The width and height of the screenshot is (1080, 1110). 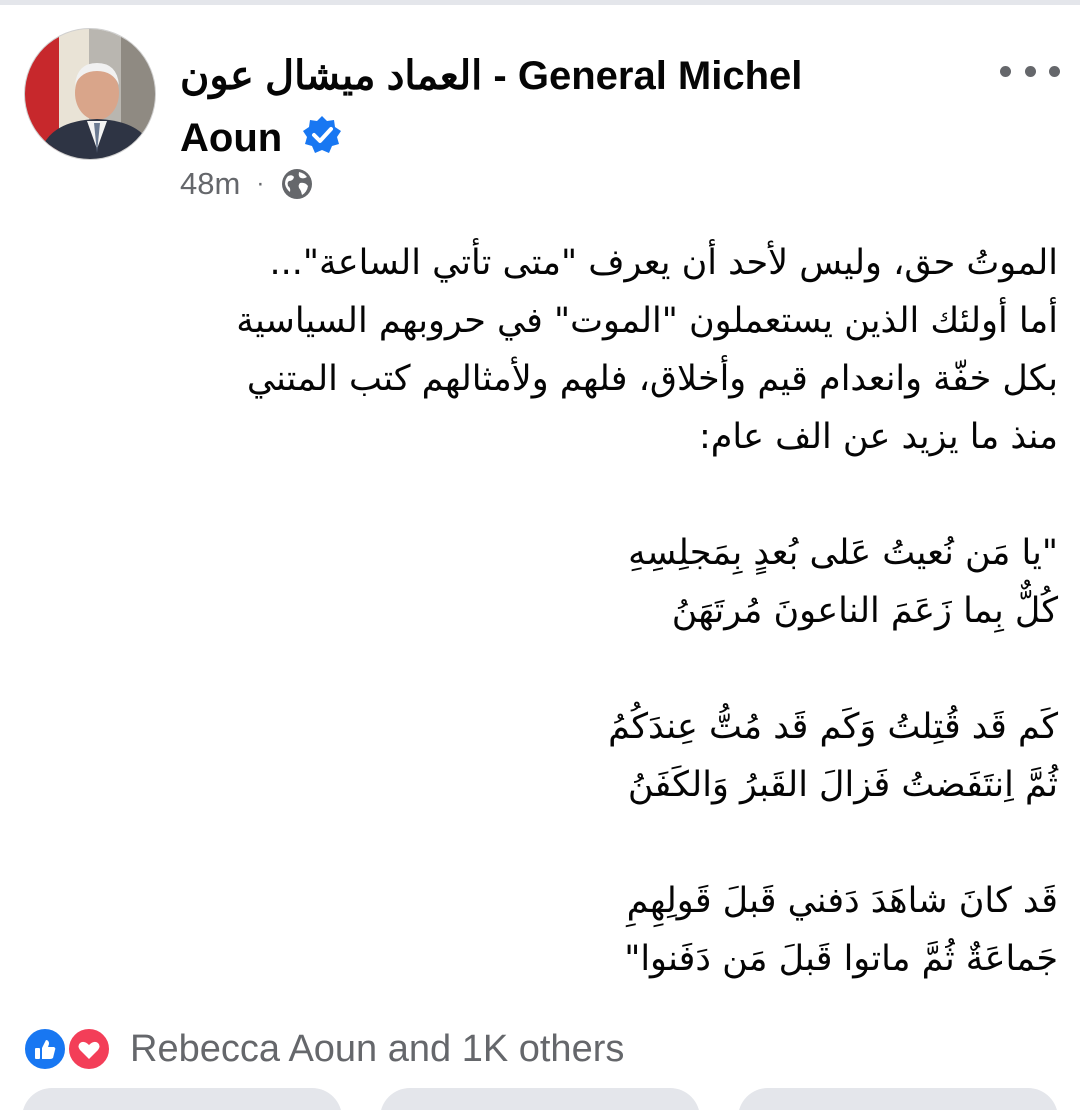 What do you see at coordinates (841, 959) in the screenshot?
I see `post-text-line: جَماعَةٌ ثُمَّ ماتوا قَبلَ مَن دَفَنوا"` at bounding box center [841, 959].